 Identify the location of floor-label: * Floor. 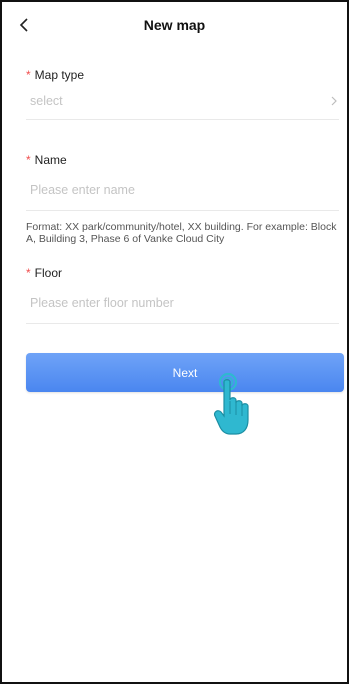
(44, 273).